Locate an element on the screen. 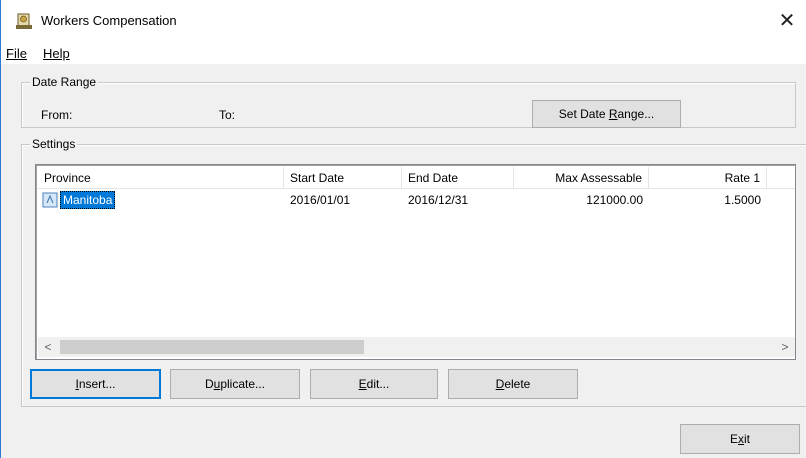 This screenshot has width=806, height=458. record-icon is located at coordinates (50, 200).